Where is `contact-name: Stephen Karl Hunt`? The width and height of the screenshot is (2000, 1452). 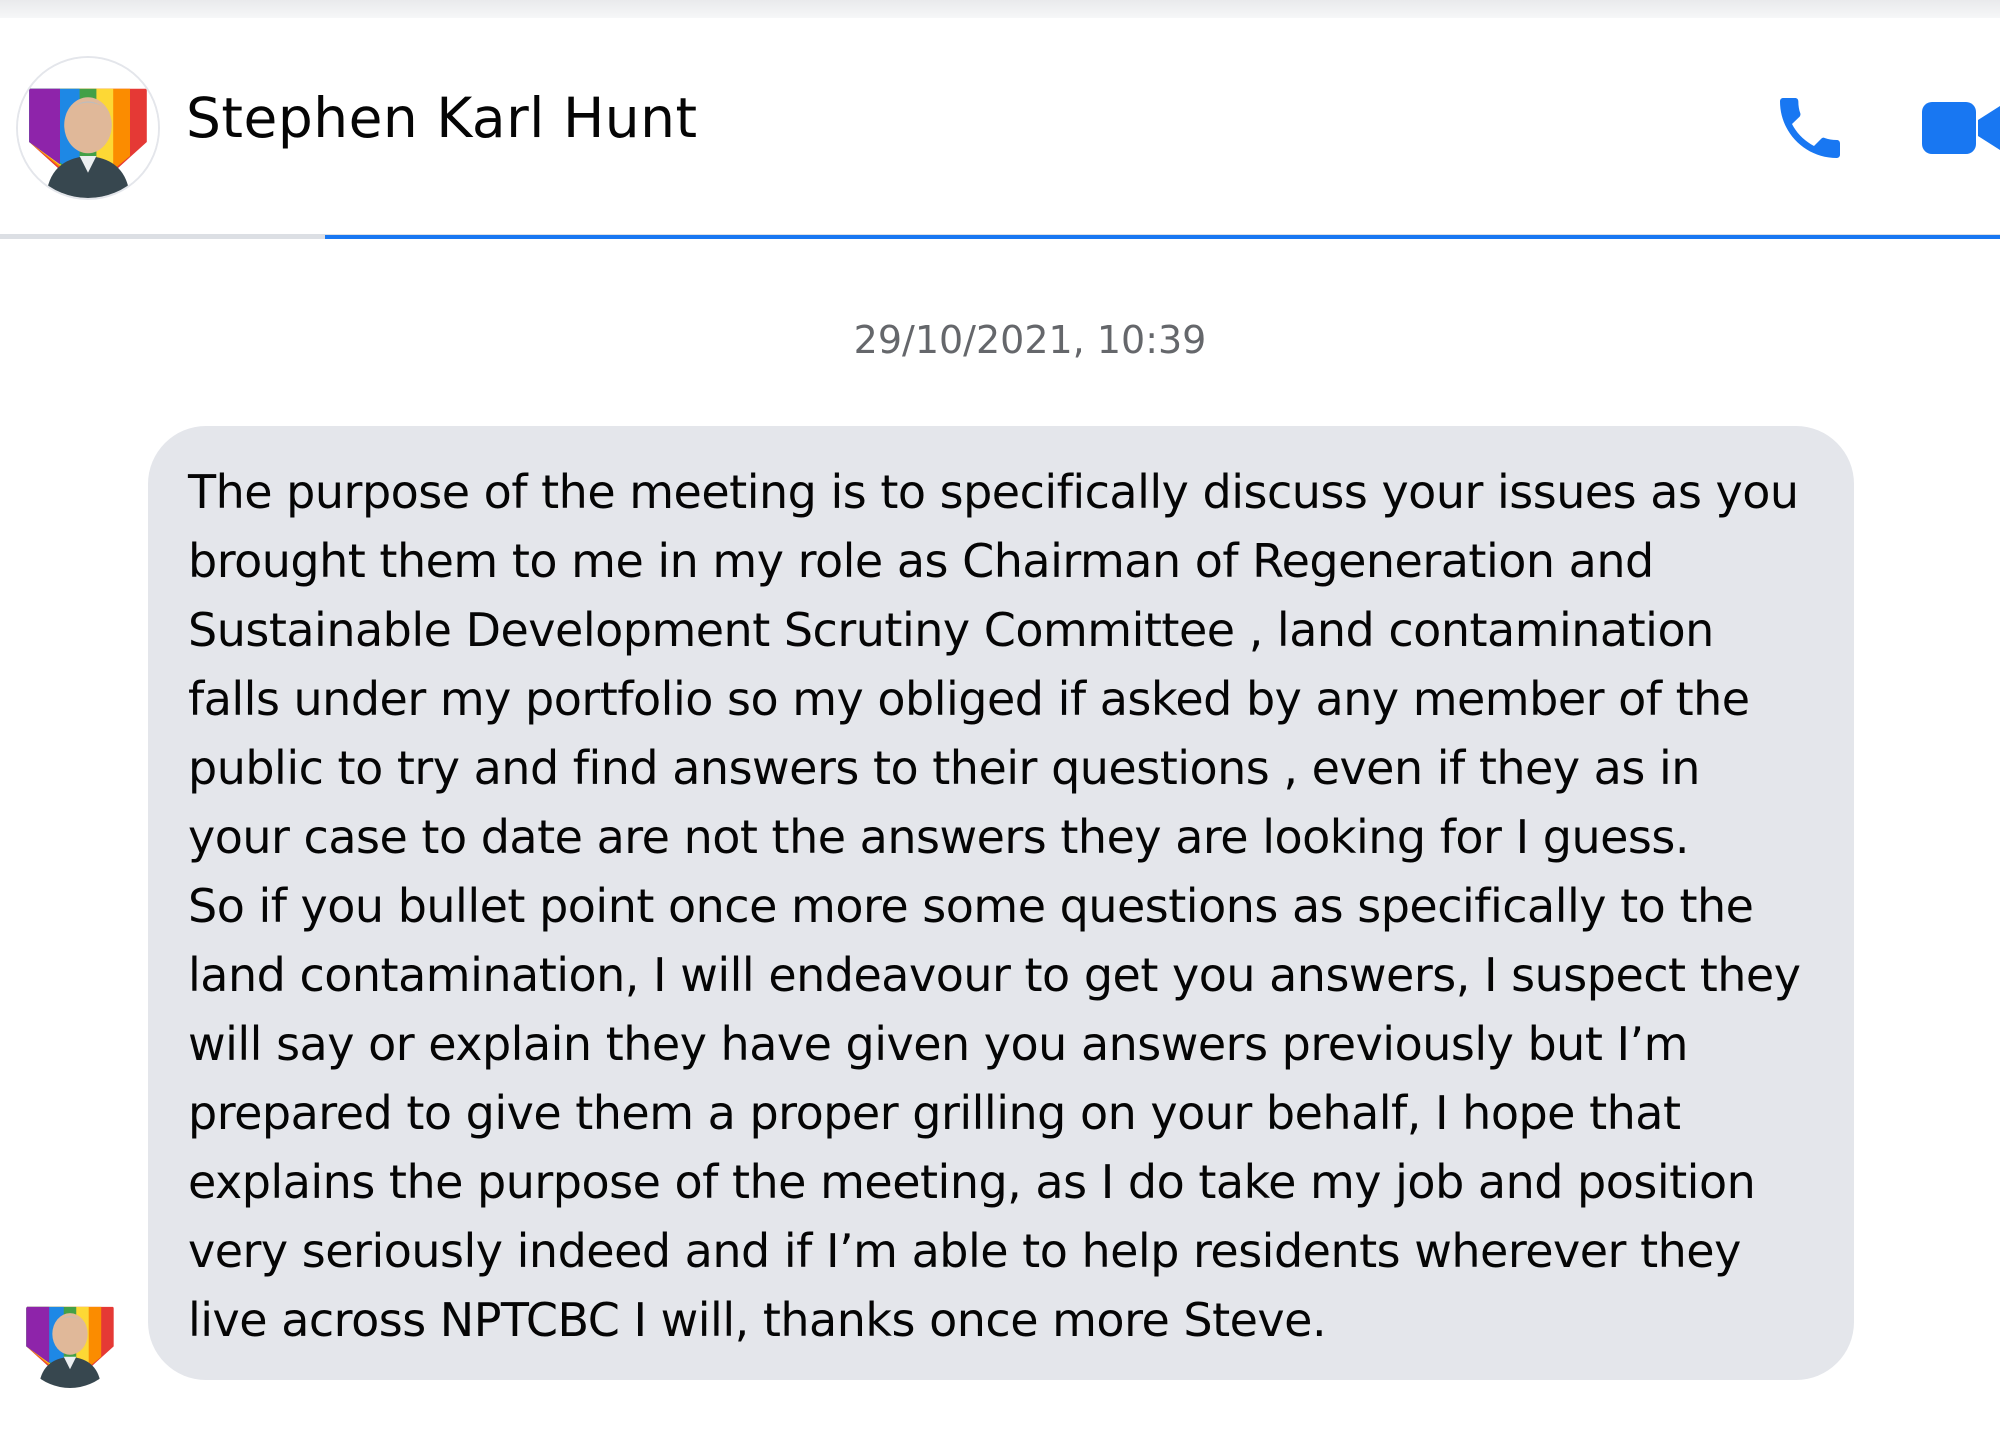 contact-name: Stephen Karl Hunt is located at coordinates (442, 118).